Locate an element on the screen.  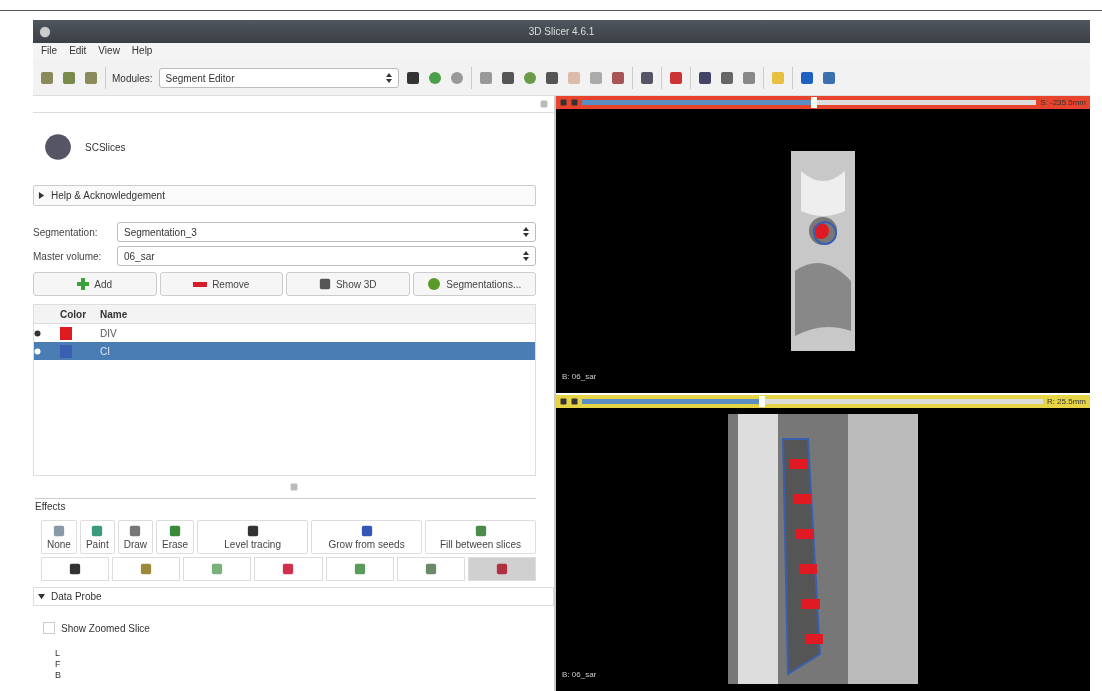
collapsible-section: Data Probe is located at coordinates (293, 596).